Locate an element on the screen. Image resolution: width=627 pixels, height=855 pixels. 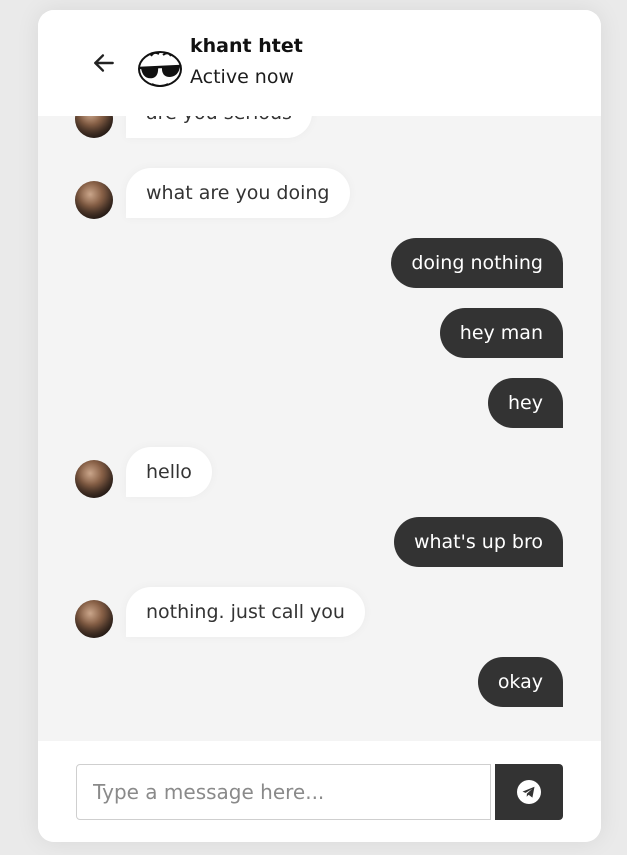
send-button is located at coordinates (529, 792).